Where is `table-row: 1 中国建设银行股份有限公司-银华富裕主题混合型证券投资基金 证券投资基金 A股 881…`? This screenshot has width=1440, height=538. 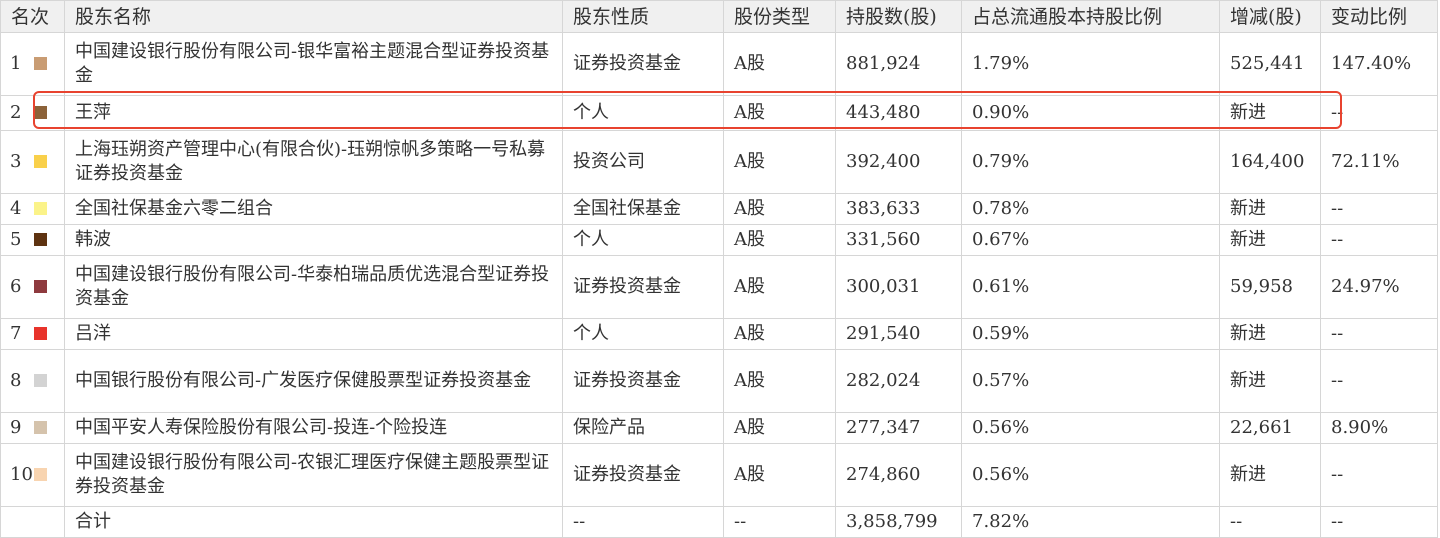 table-row: 1 中国建设银行股份有限公司-银华富裕主题混合型证券投资基金 证券投资基金 A股 881… is located at coordinates (719, 64).